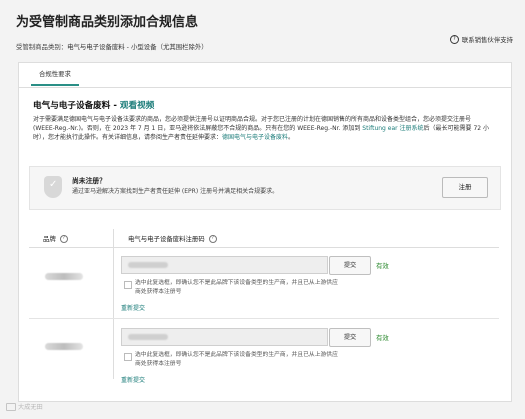 This screenshot has width=525, height=419. I want to click on reg-column-header: 电气与电子设备废料注册码 ?, so click(172, 238).